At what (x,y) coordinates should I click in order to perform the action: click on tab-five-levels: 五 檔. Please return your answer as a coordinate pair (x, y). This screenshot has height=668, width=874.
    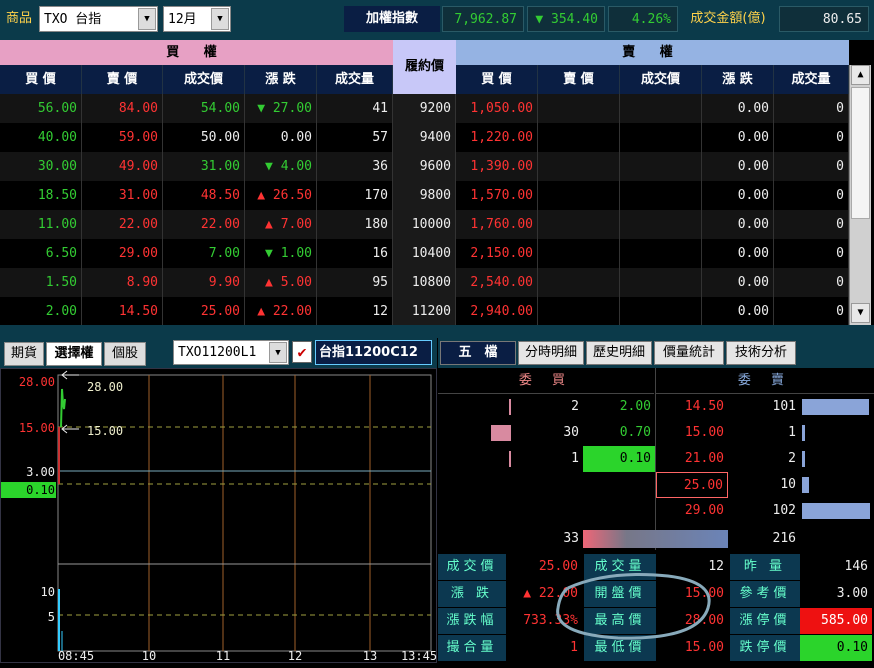
    Looking at the image, I should click on (478, 353).